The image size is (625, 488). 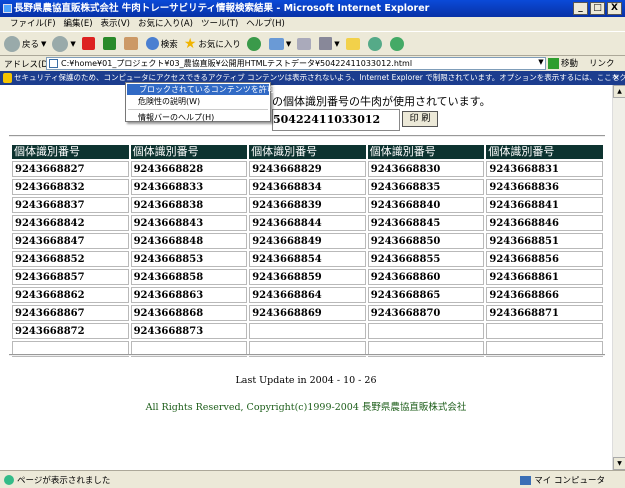 I want to click on research-button, so click(x=397, y=43).